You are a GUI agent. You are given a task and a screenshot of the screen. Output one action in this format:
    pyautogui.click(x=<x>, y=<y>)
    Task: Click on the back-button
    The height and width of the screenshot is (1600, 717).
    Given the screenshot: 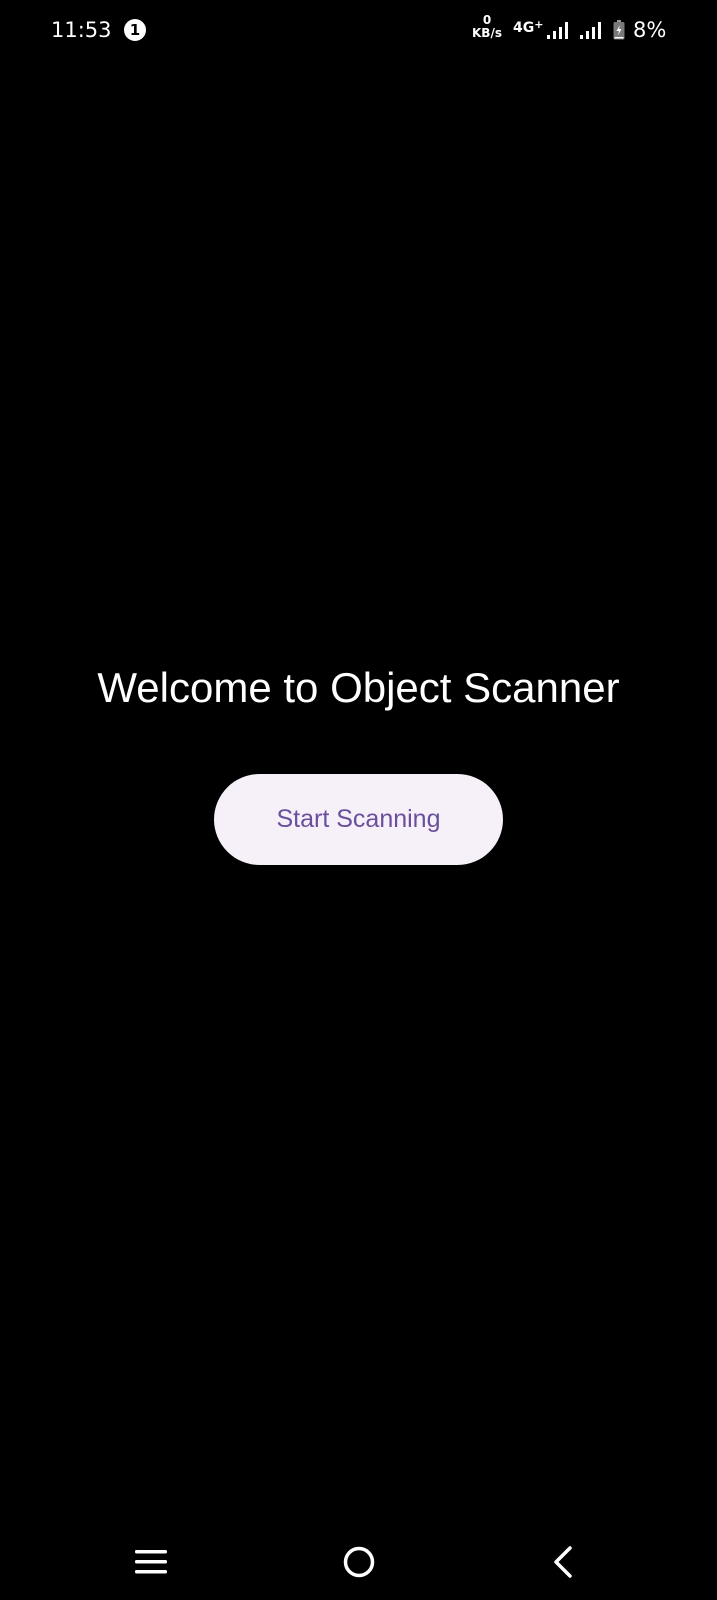 What is the action you would take?
    pyautogui.click(x=564, y=1562)
    